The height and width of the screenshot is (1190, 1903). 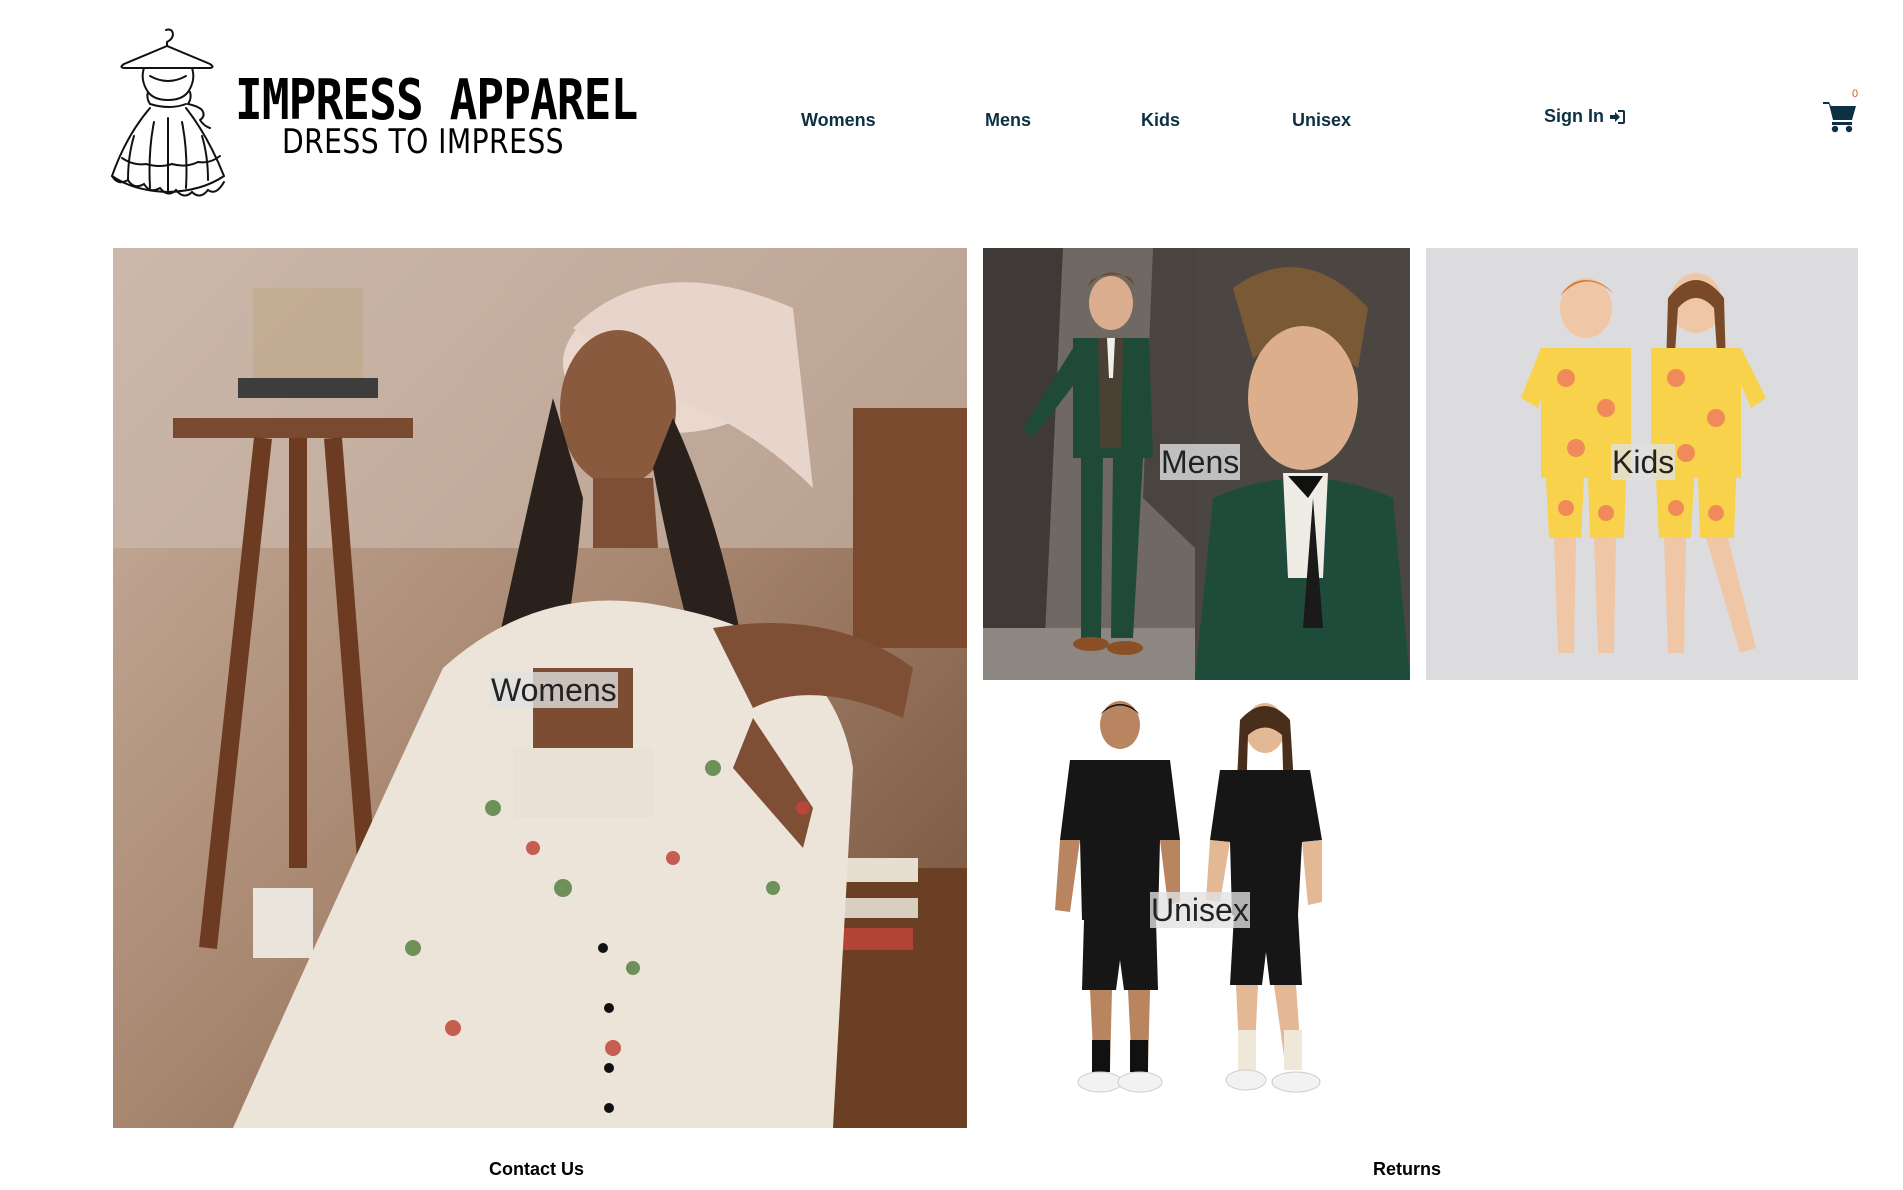 I want to click on category-tile-unisex: Unisex, so click(x=1200, y=910).